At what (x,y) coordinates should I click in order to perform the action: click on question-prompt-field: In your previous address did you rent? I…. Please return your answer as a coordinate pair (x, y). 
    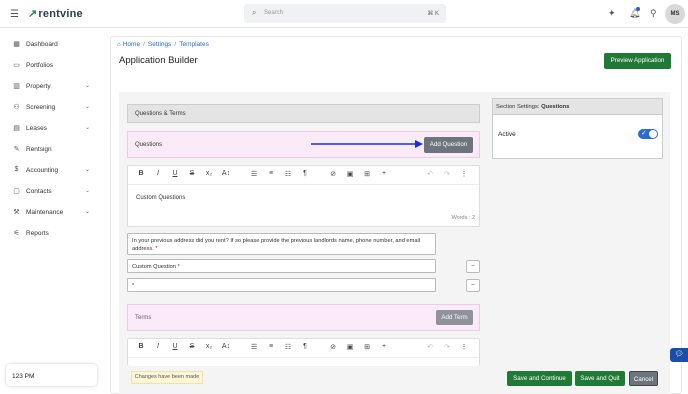
    Looking at the image, I should click on (281, 244).